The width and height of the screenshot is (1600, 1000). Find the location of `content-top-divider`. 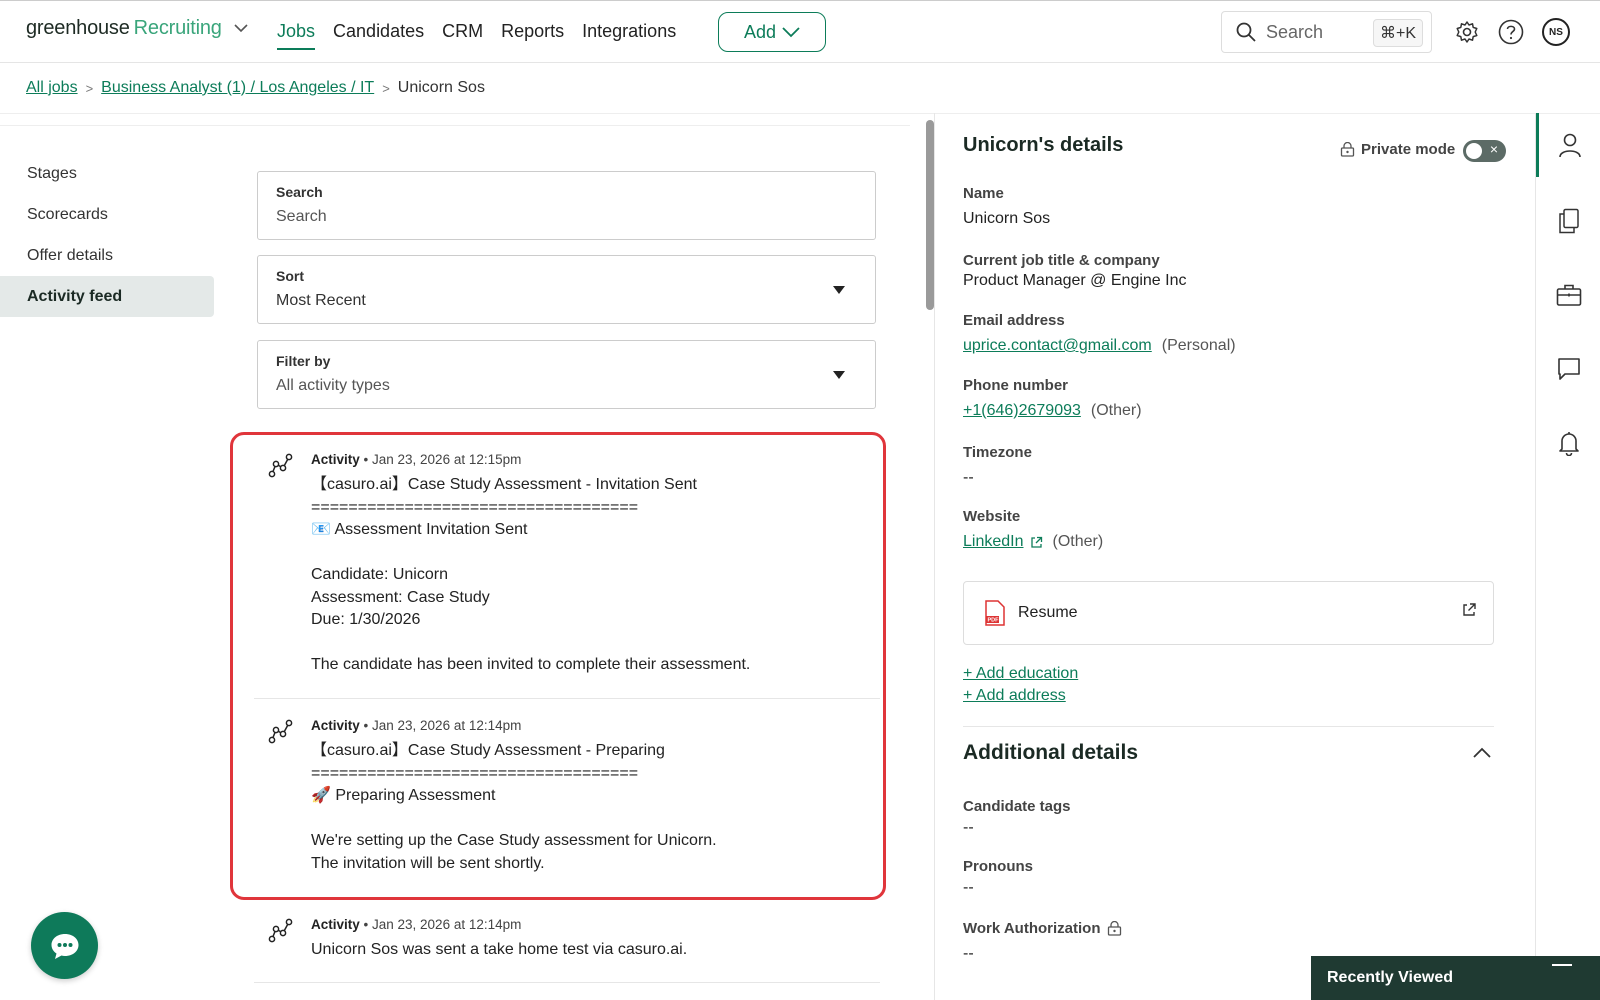

content-top-divider is located at coordinates (455, 125).